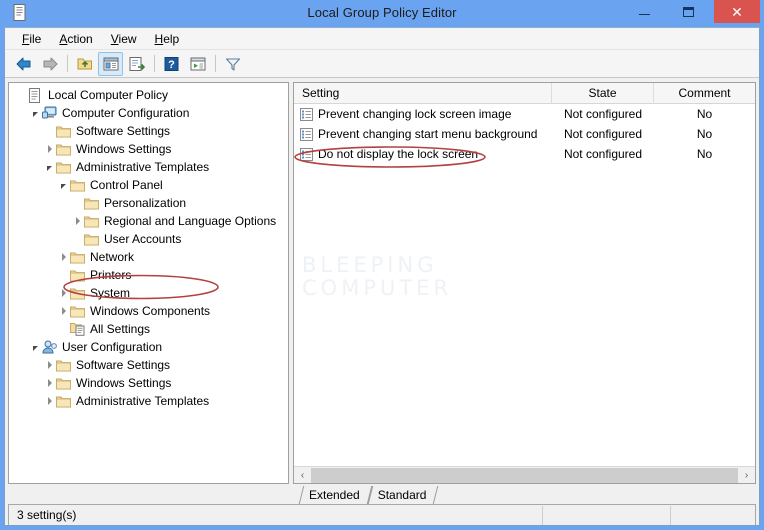 This screenshot has height=530, width=764. I want to click on forward-button, so click(49, 64).